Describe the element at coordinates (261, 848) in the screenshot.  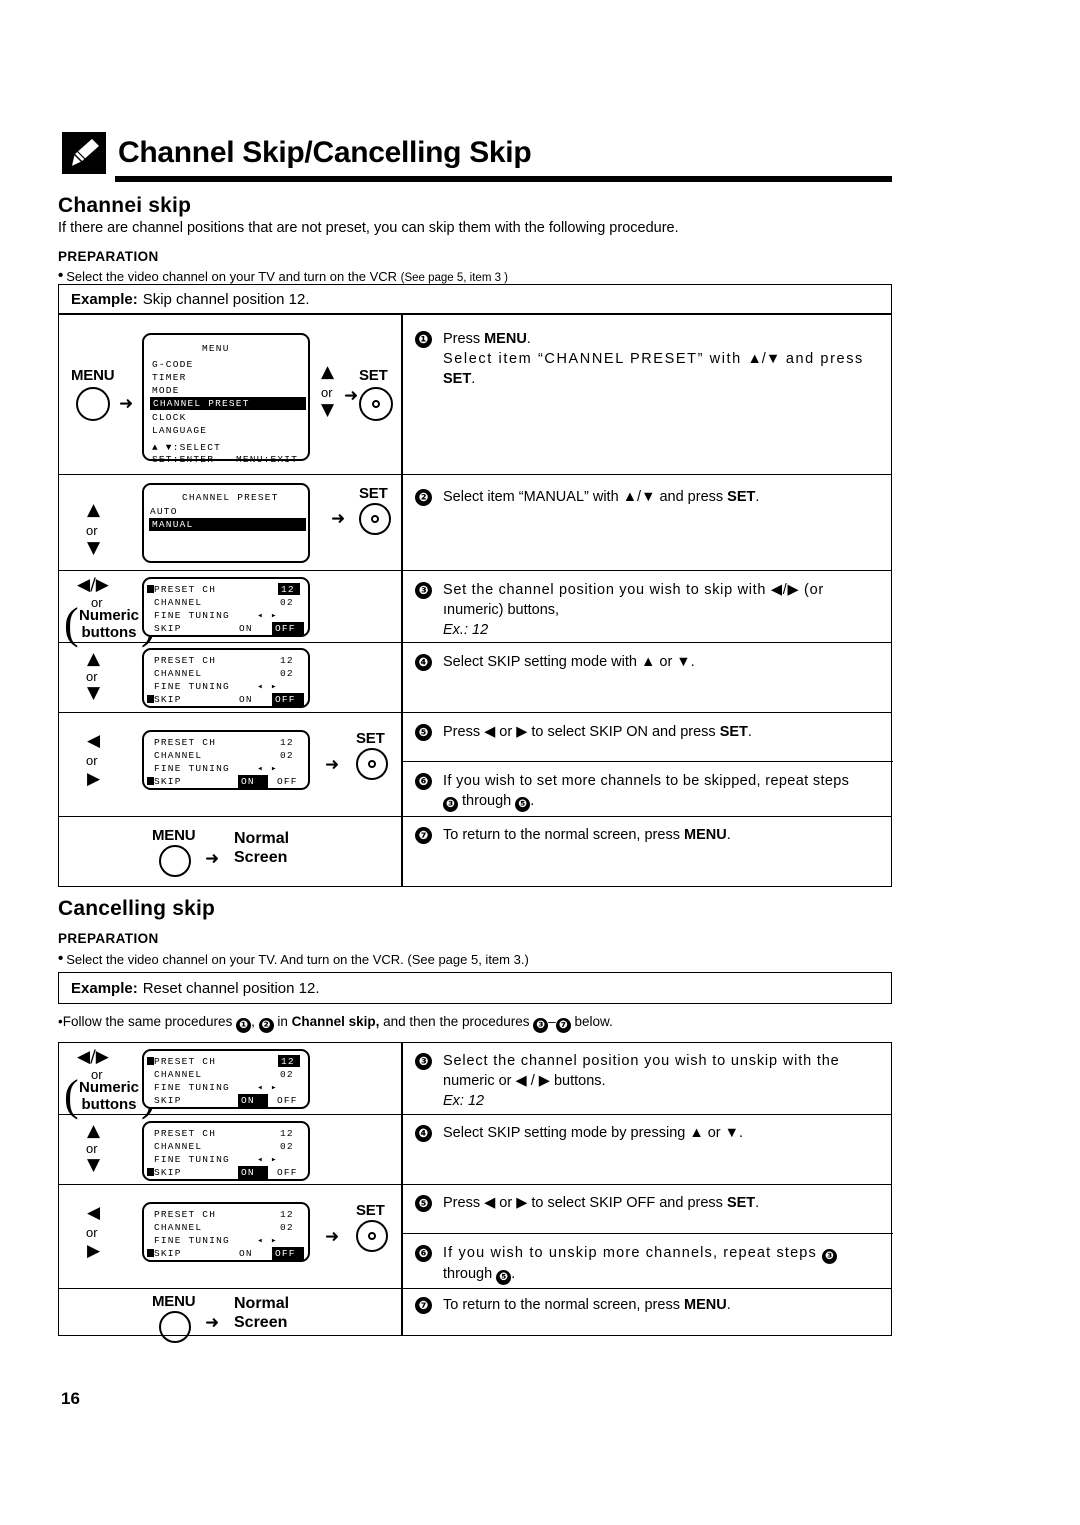
I see `normal-screen-label-1: Normal Screen` at that location.